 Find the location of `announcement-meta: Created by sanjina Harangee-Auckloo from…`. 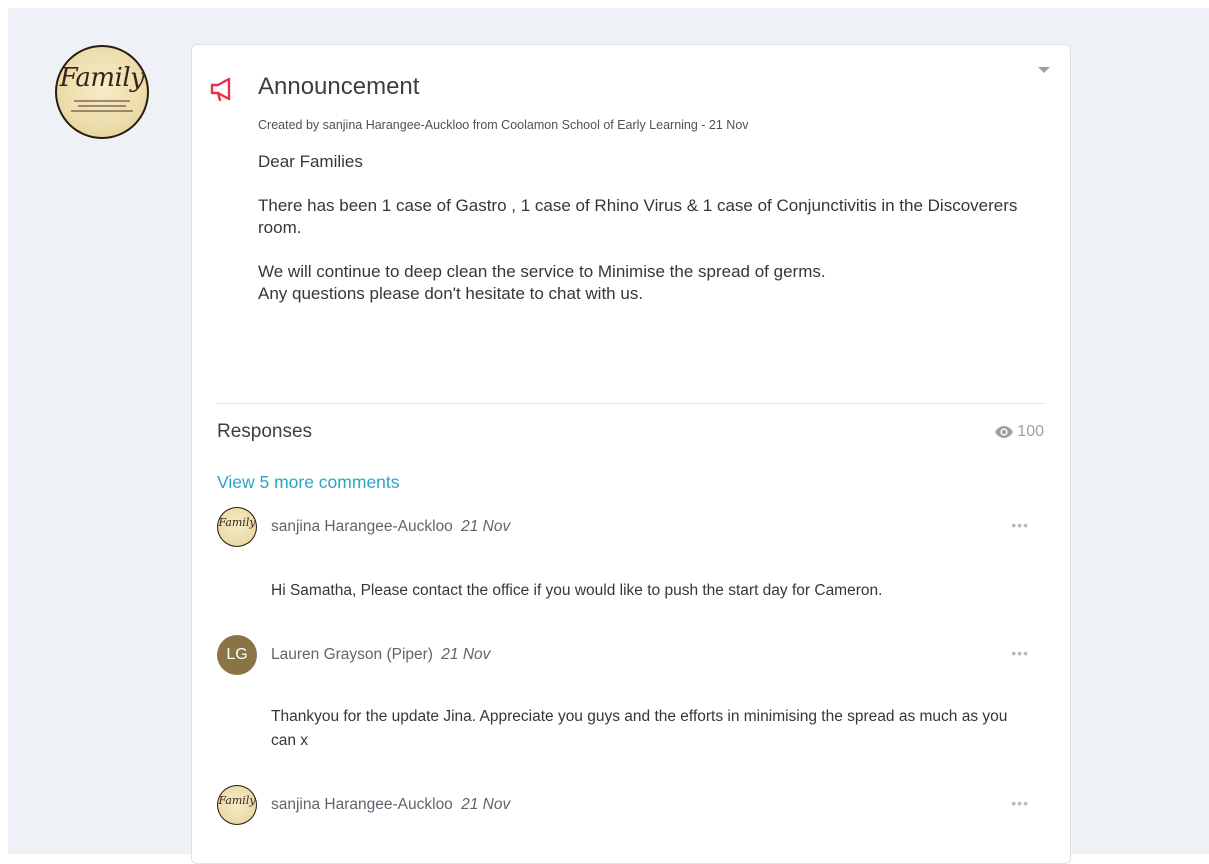

announcement-meta: Created by sanjina Harangee-Auckloo from… is located at coordinates (503, 125).